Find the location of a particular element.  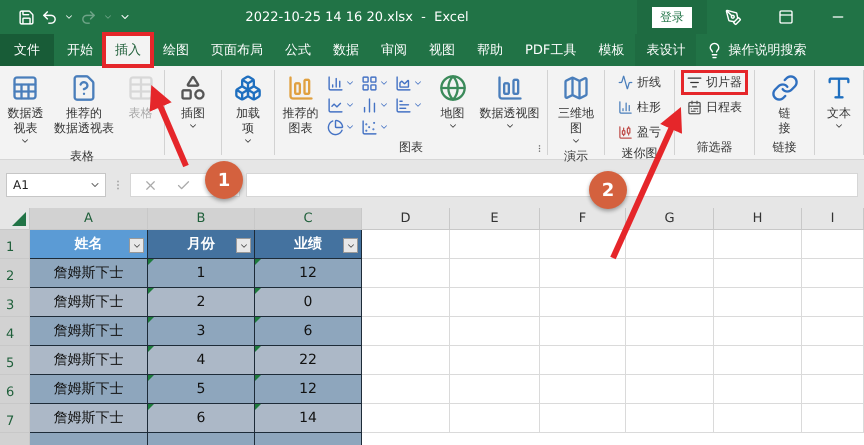

table-cell: 14 is located at coordinates (308, 418).